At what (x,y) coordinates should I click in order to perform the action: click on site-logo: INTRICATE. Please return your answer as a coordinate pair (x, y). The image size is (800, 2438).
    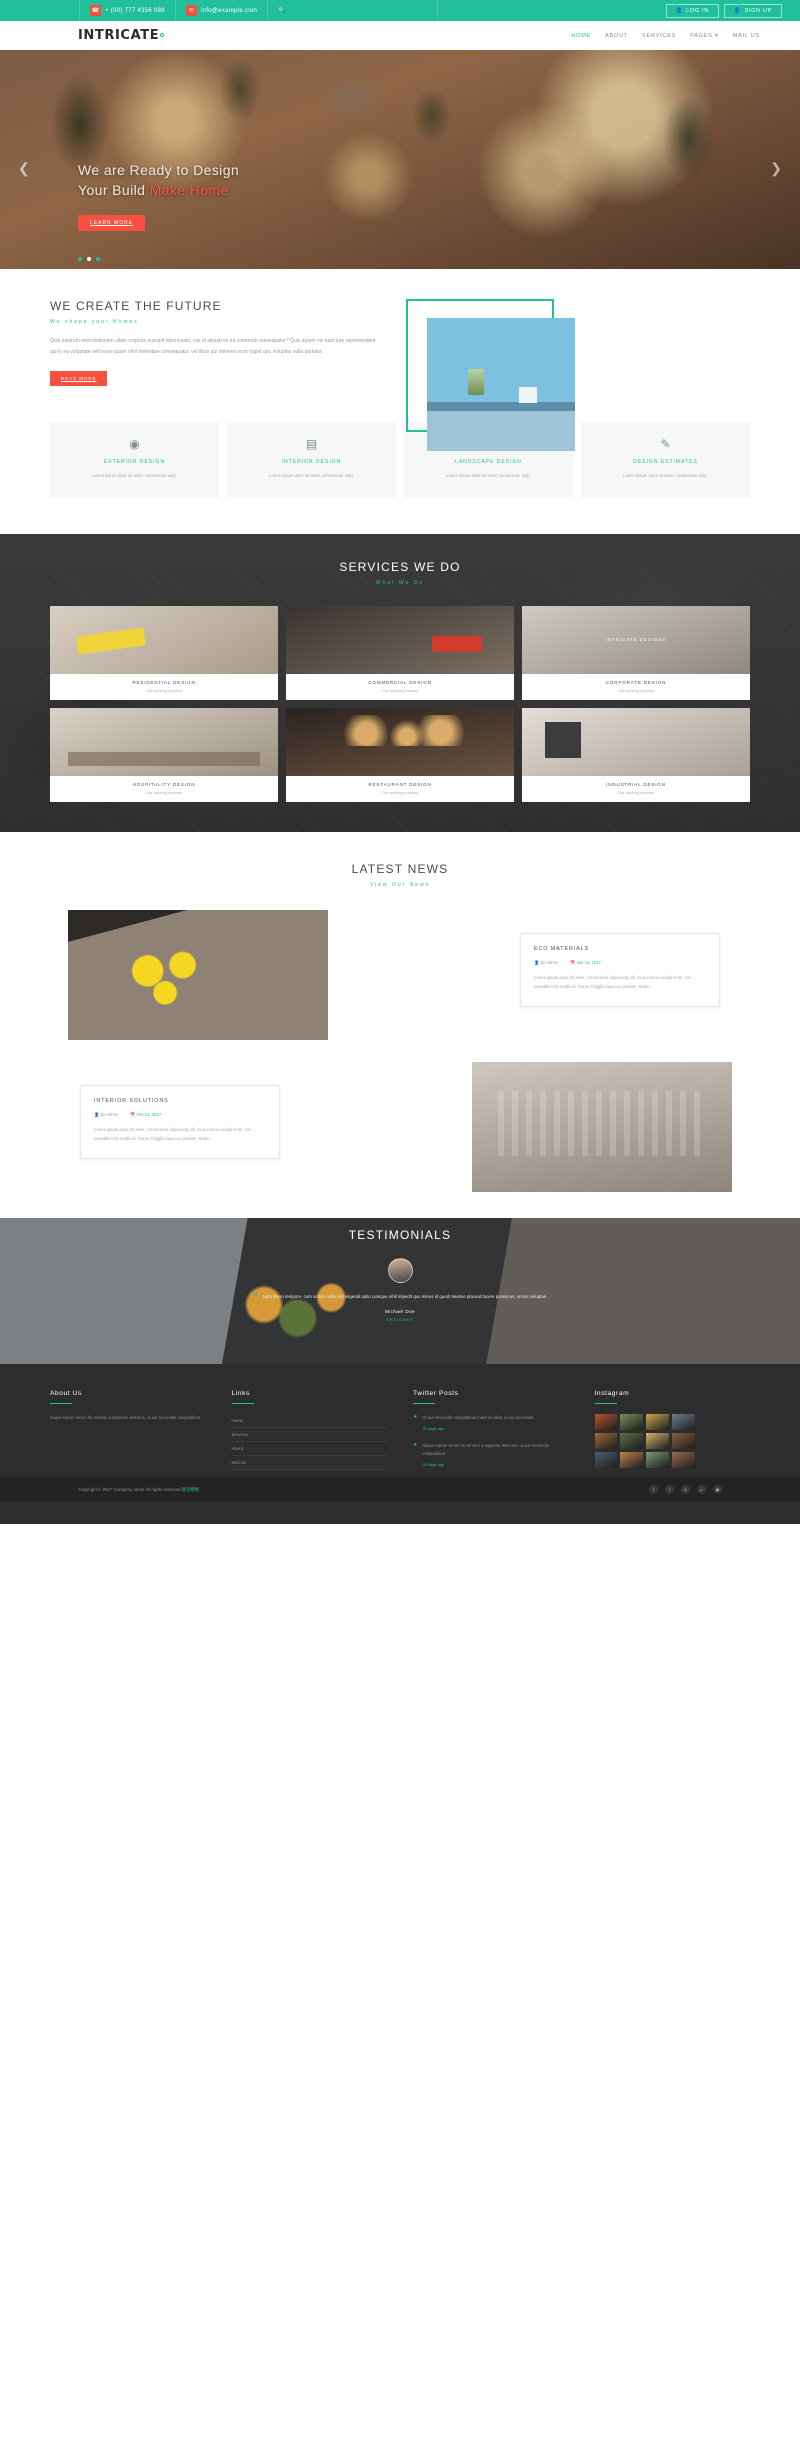
    Looking at the image, I should click on (121, 35).